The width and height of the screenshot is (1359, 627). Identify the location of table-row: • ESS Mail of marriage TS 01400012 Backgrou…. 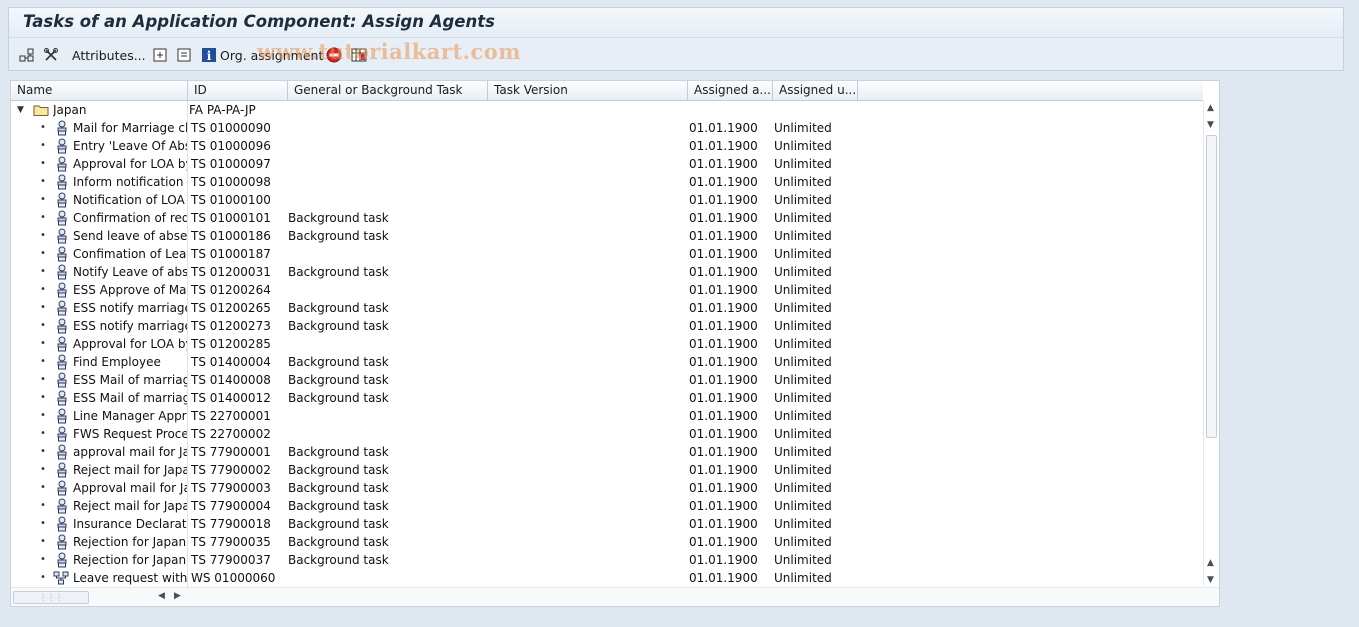
(607, 398).